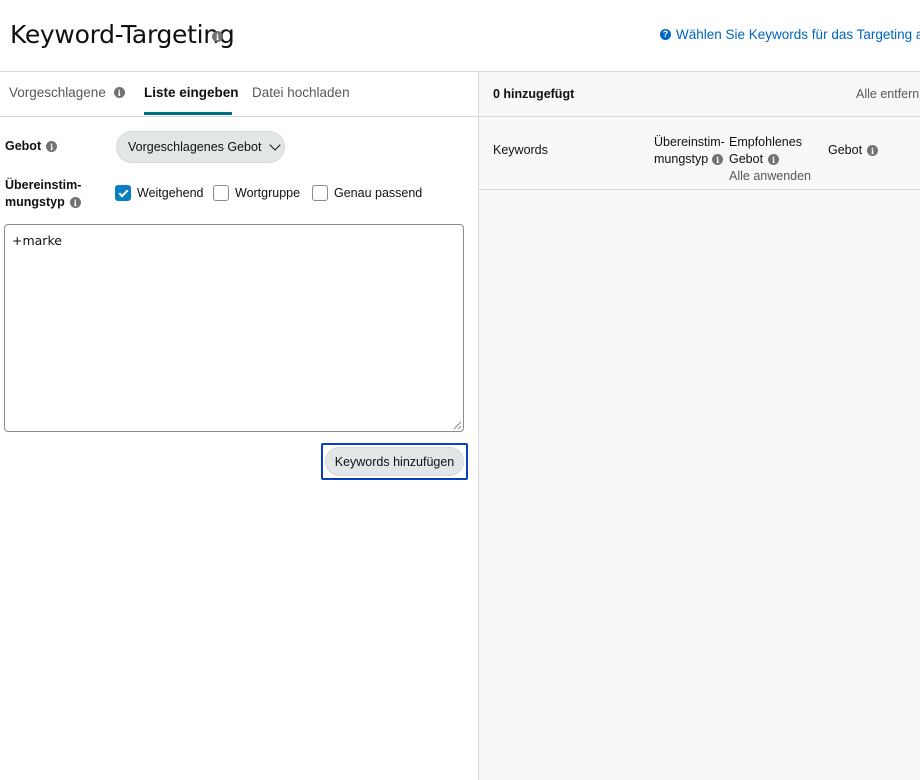 This screenshot has height=780, width=920. Describe the element at coordinates (394, 461) in the screenshot. I see `add-keywords-button: Keywords hinzufügen` at that location.